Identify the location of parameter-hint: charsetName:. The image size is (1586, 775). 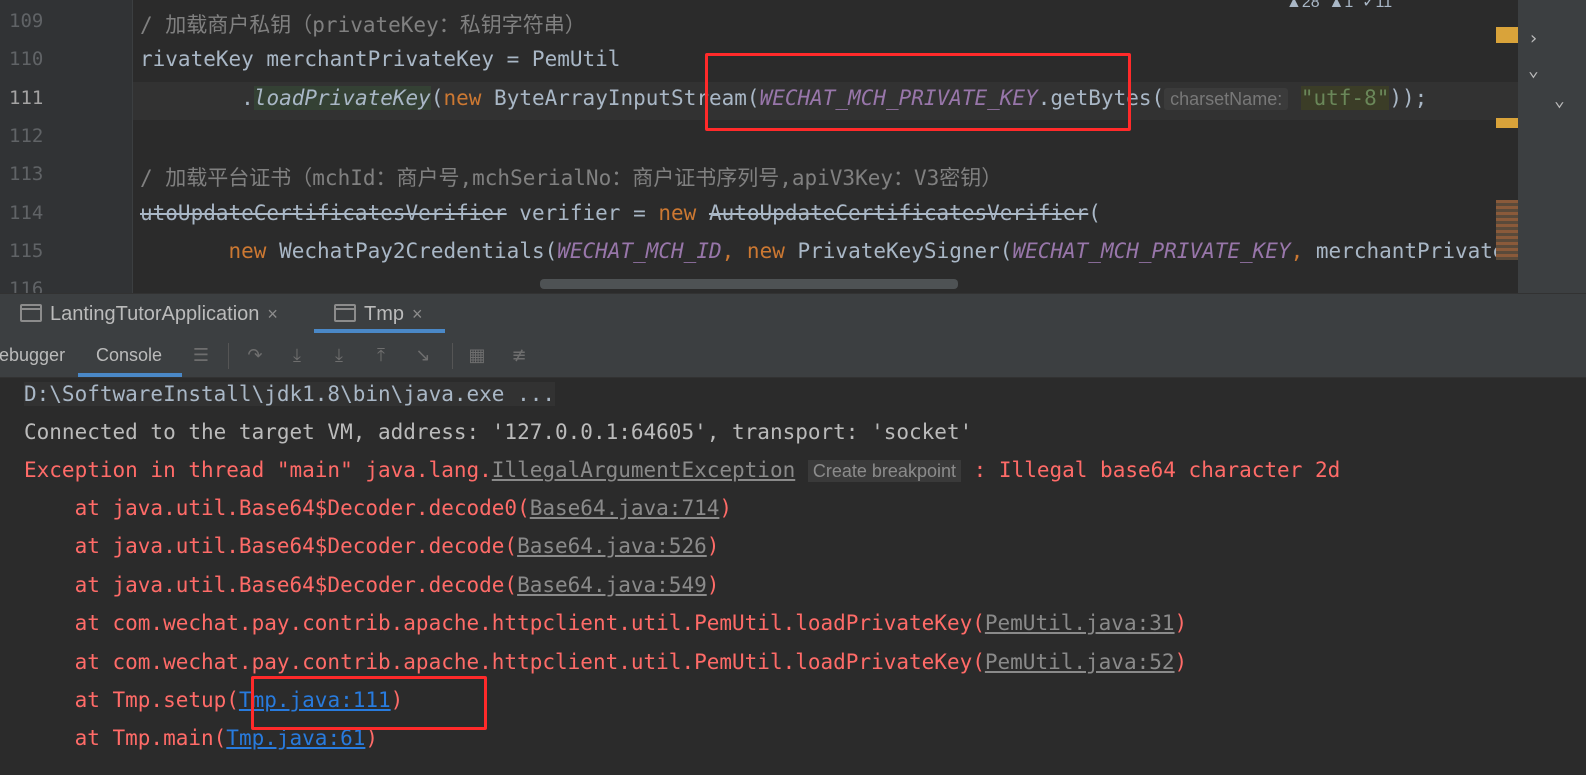
(1226, 98).